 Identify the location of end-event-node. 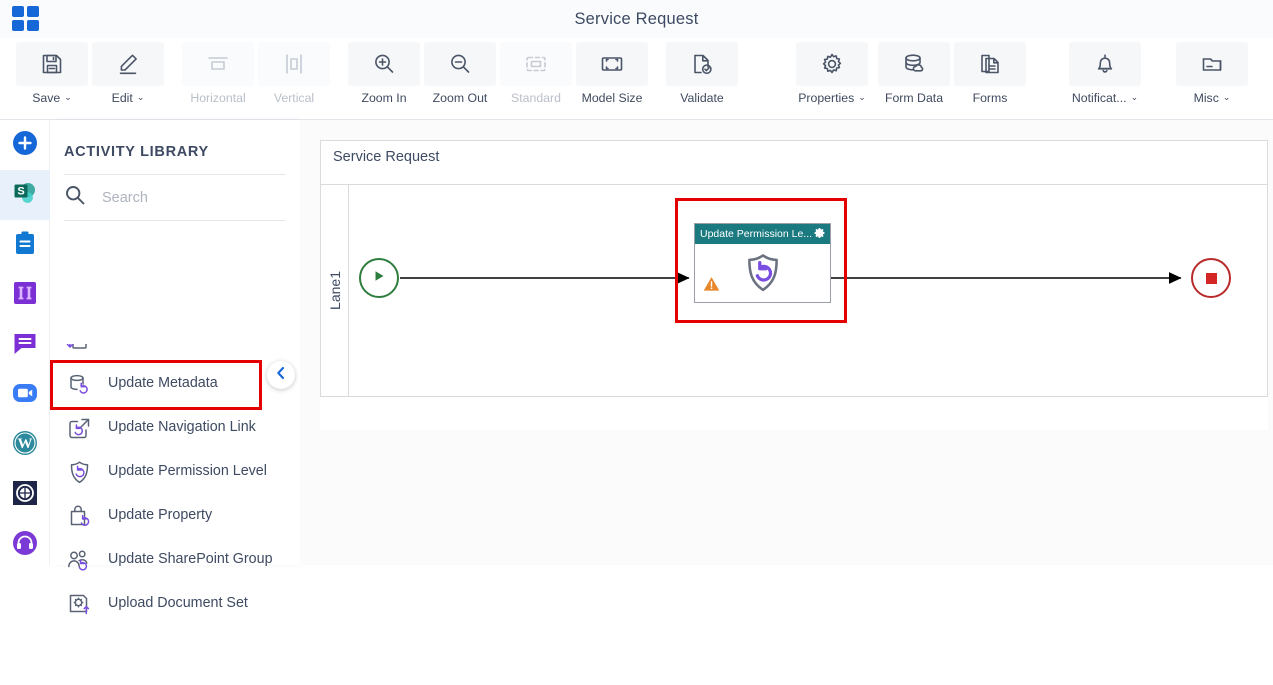
(1211, 278).